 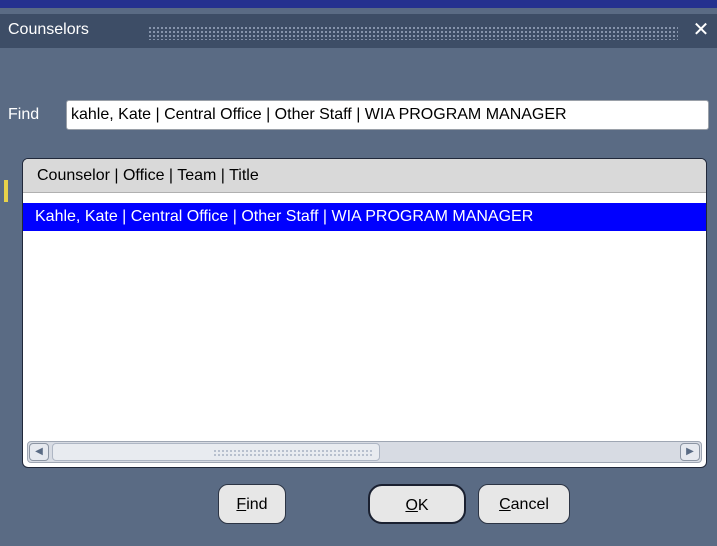 I want to click on close-icon: ✕, so click(x=701, y=30).